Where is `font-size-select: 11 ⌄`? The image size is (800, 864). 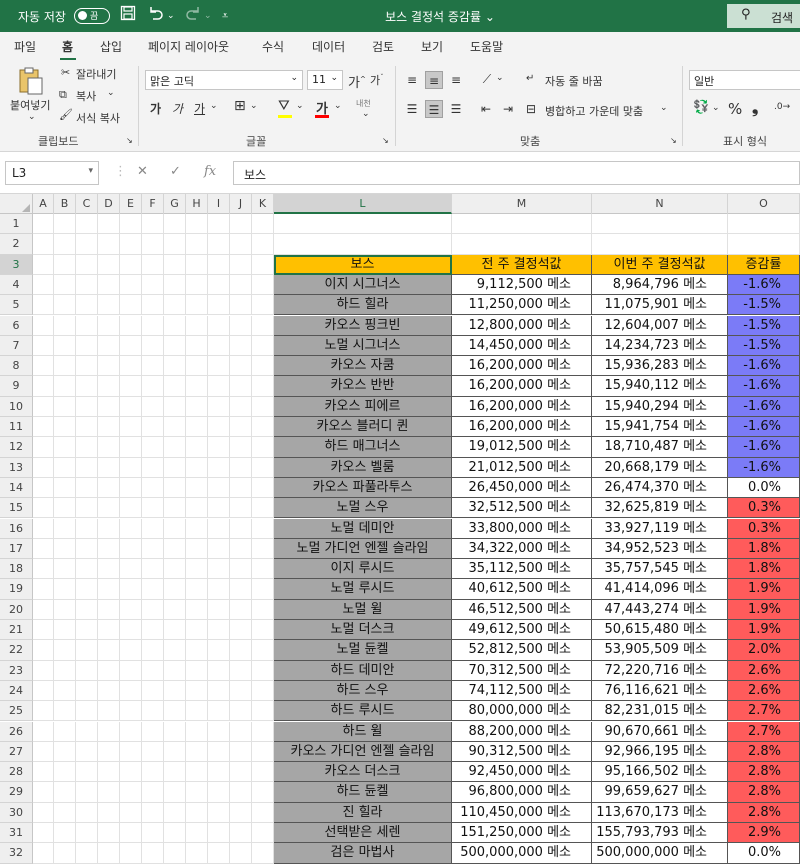
font-size-select: 11 ⌄ is located at coordinates (325, 80).